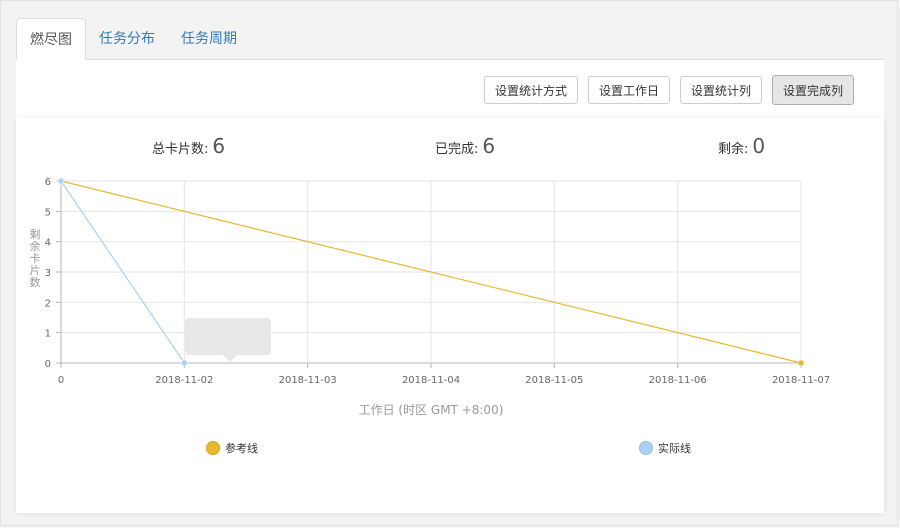  I want to click on y-tick-label: 6, so click(48, 182).